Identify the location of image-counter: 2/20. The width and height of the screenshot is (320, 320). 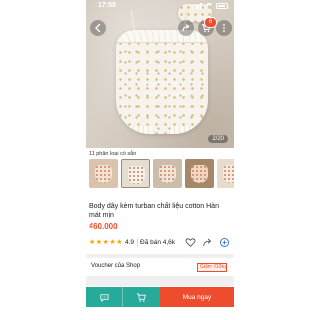
(218, 139).